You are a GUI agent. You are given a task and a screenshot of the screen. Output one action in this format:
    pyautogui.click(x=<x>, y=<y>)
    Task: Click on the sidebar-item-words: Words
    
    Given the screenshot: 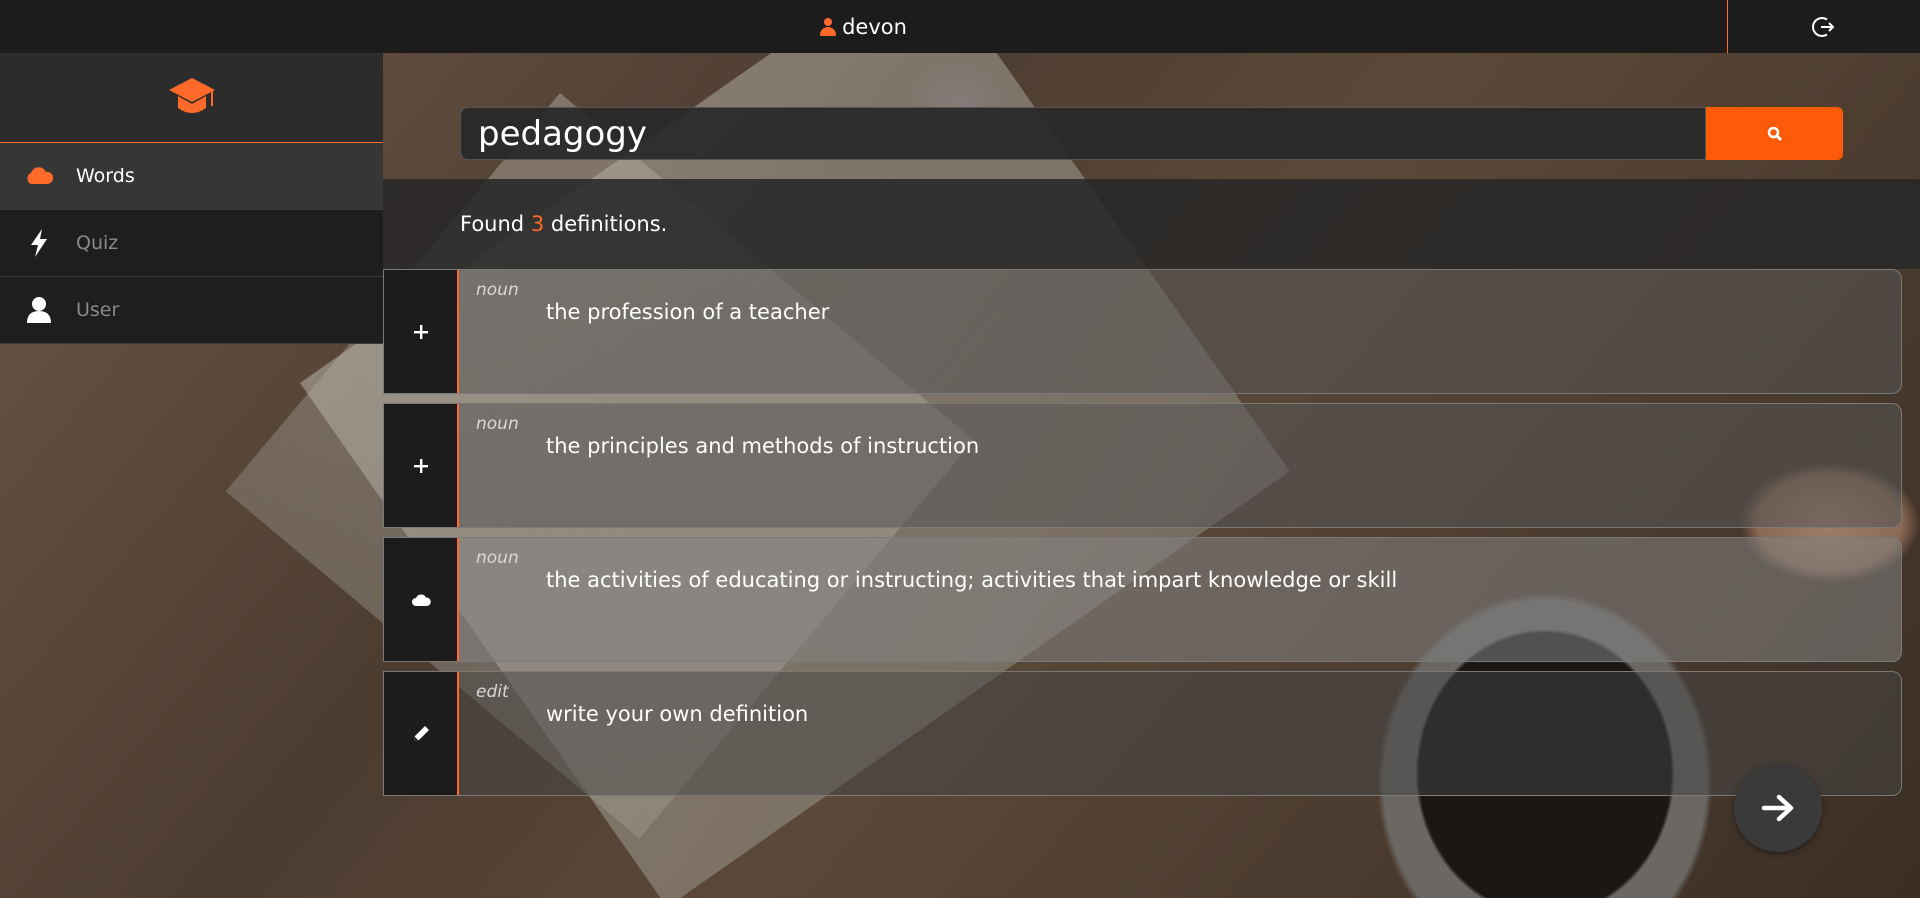 What is the action you would take?
    pyautogui.click(x=191, y=176)
    